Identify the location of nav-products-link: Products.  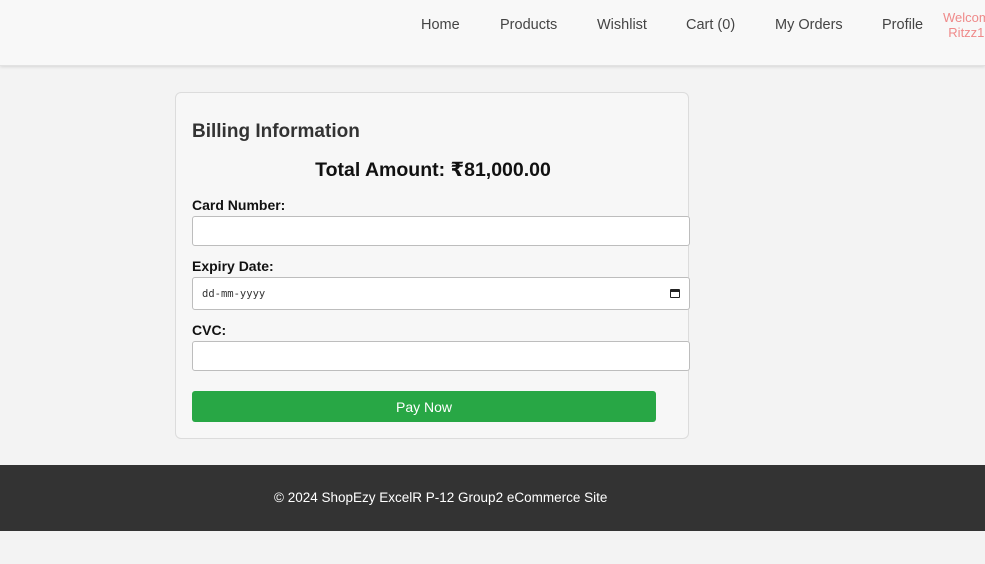
(528, 25).